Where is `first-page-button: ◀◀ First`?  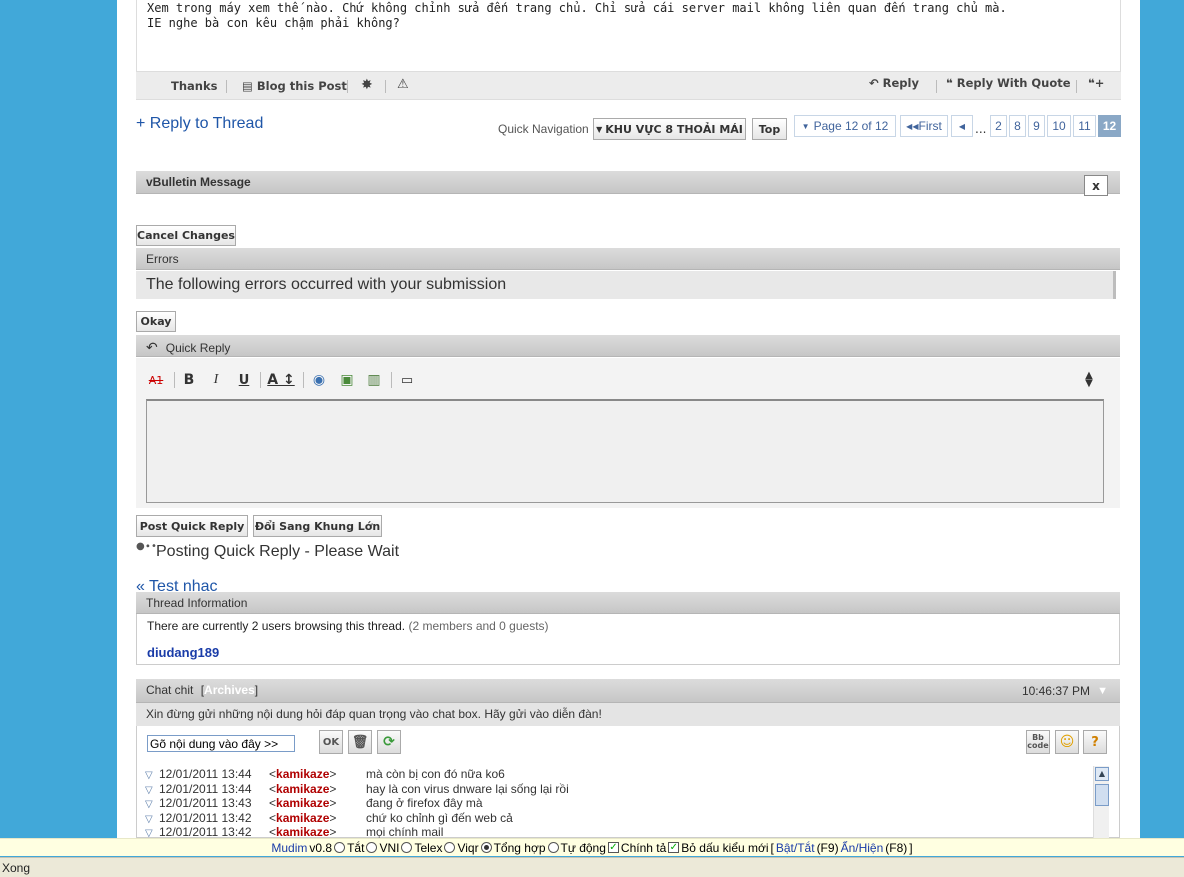 first-page-button: ◀◀ First is located at coordinates (924, 126).